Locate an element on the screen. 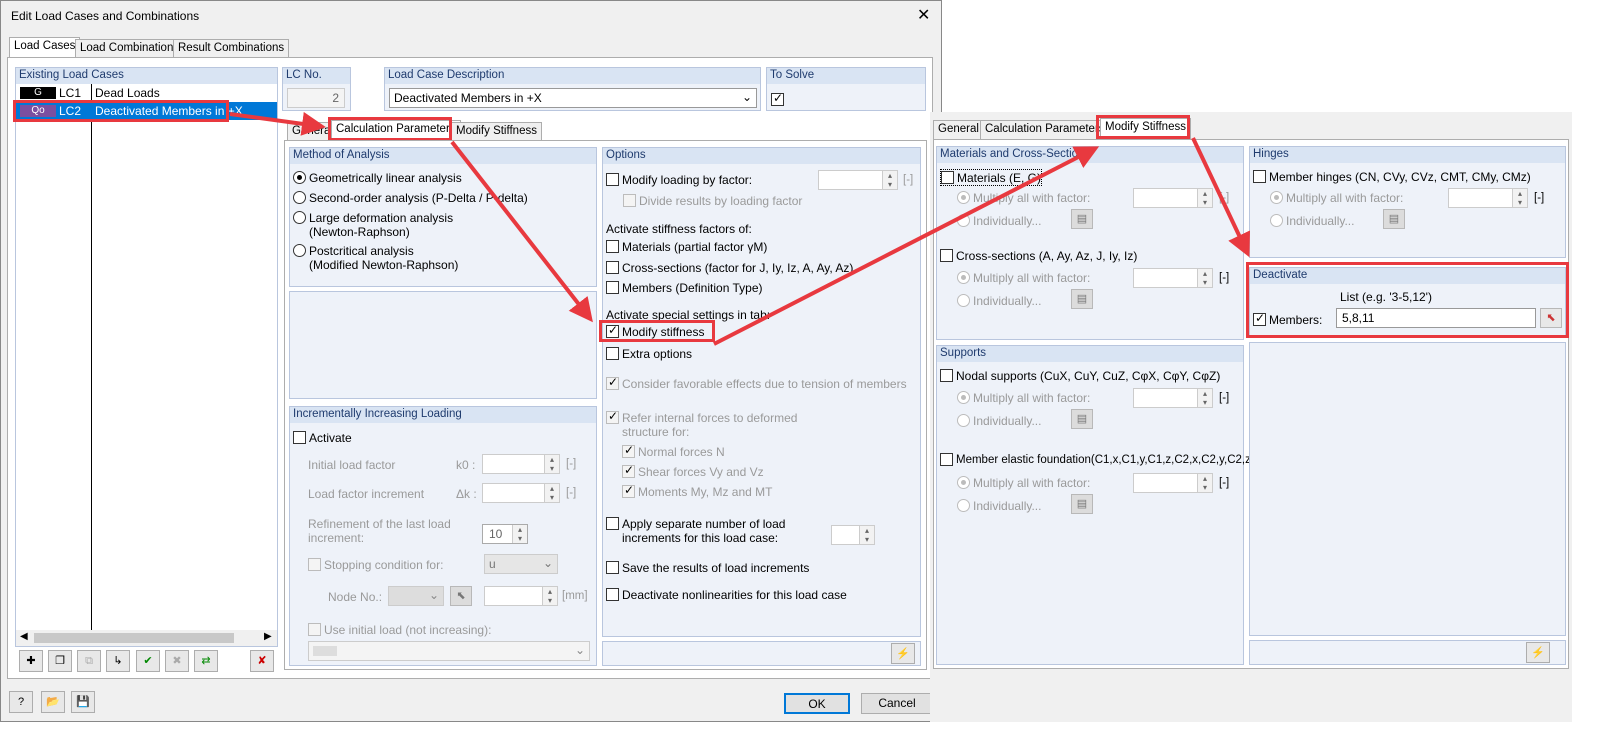 The width and height of the screenshot is (1624, 747). arrow-tab-to-checkbox is located at coordinates (521, 231).